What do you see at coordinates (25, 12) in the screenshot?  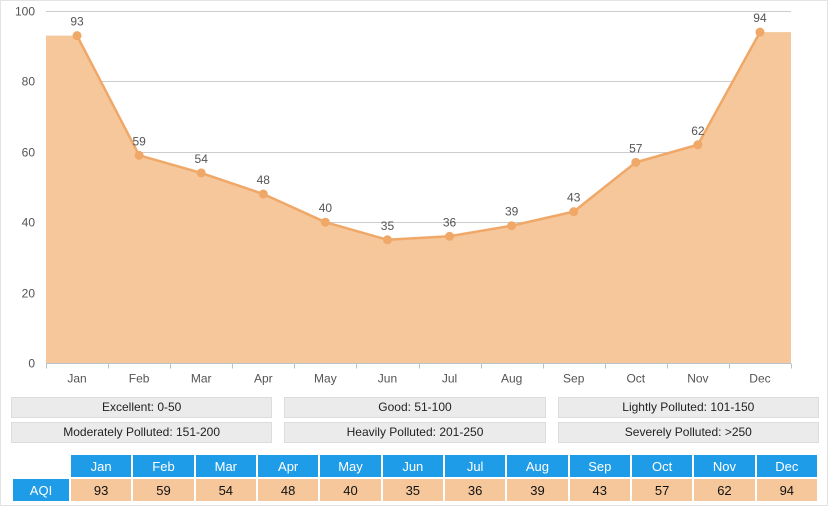 I see `y-tick-label: 100` at bounding box center [25, 12].